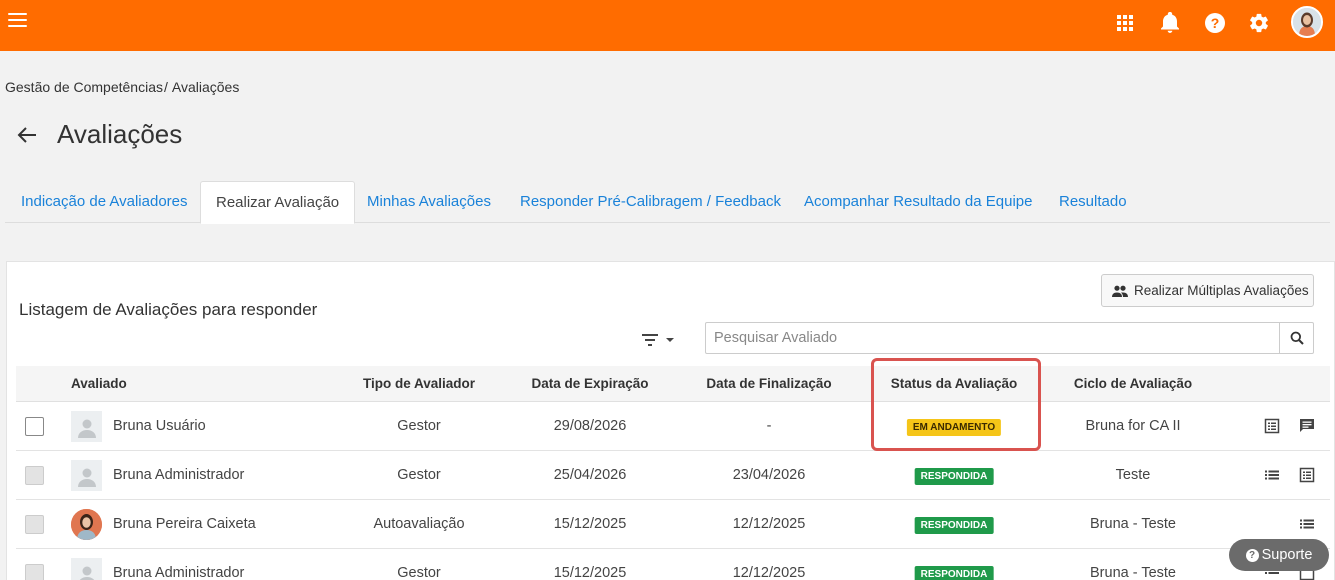  Describe the element at coordinates (27, 135) in the screenshot. I see `back-arrow-icon` at that location.